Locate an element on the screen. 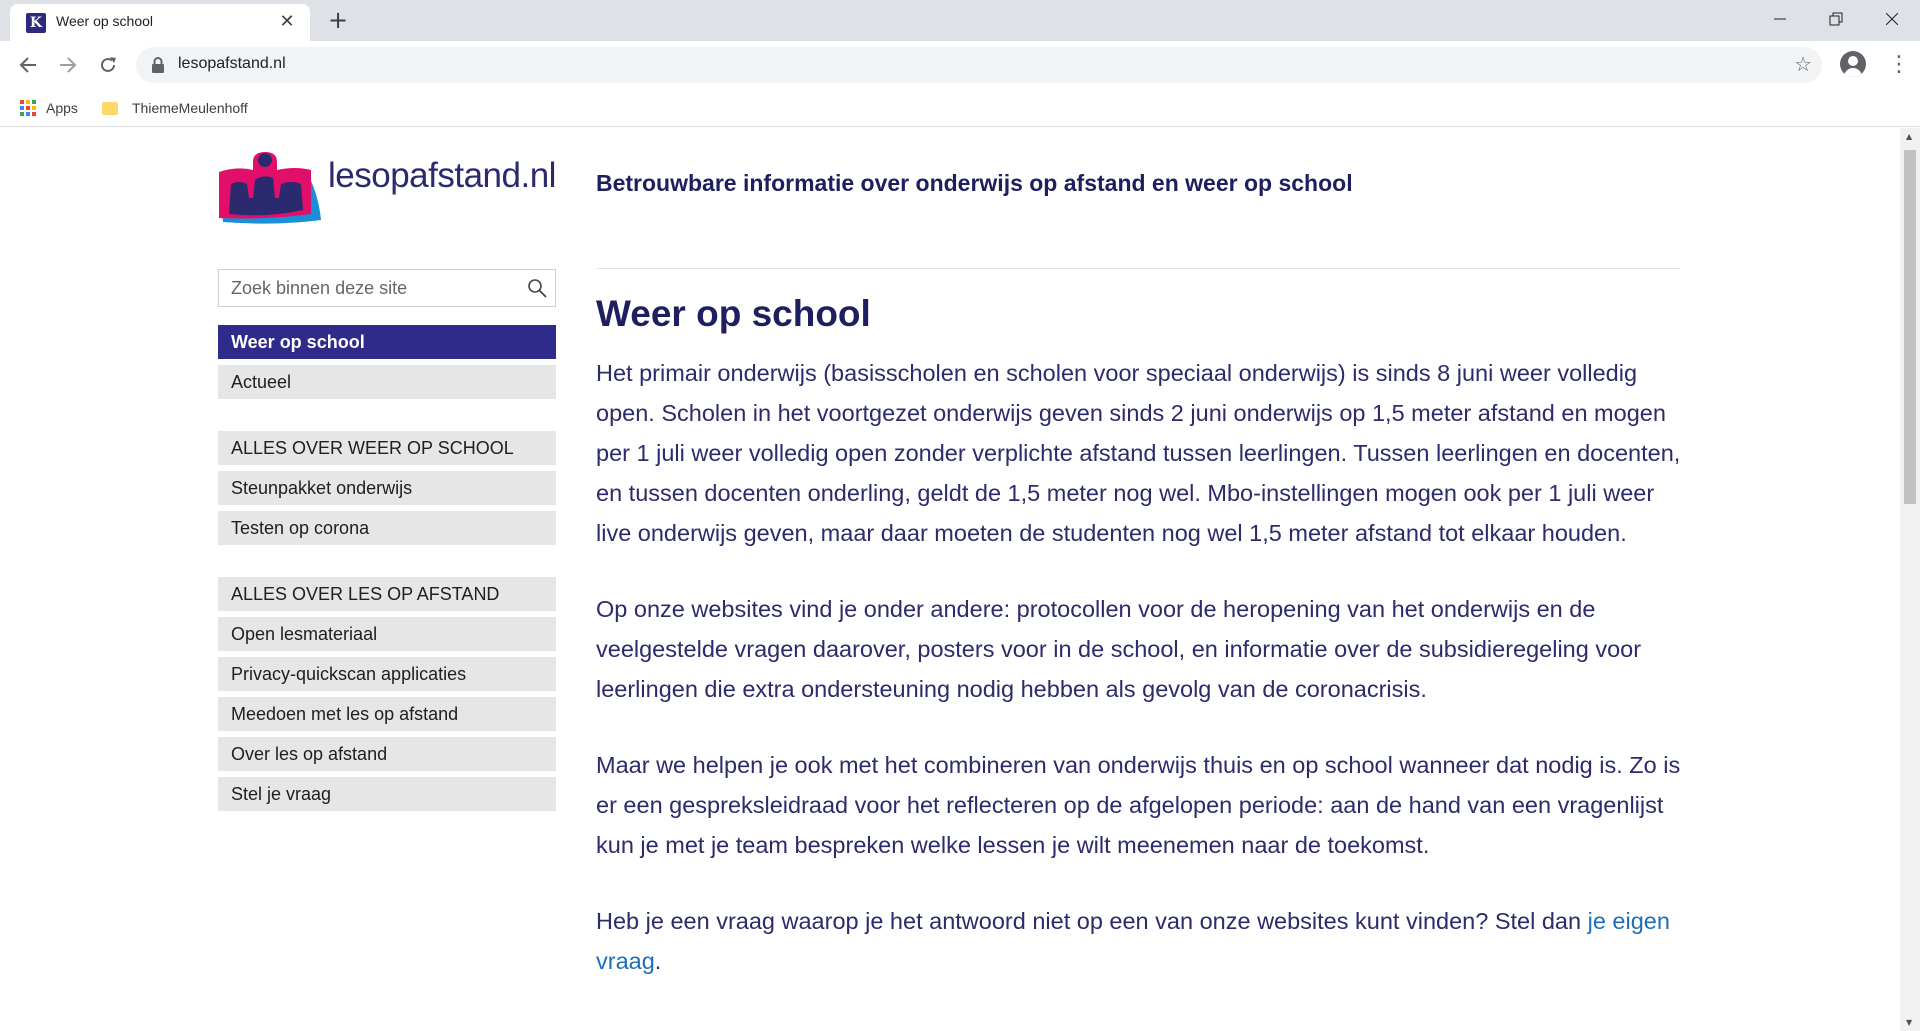 The width and height of the screenshot is (1920, 1031). bookmark-apps: Apps is located at coordinates (49, 108).